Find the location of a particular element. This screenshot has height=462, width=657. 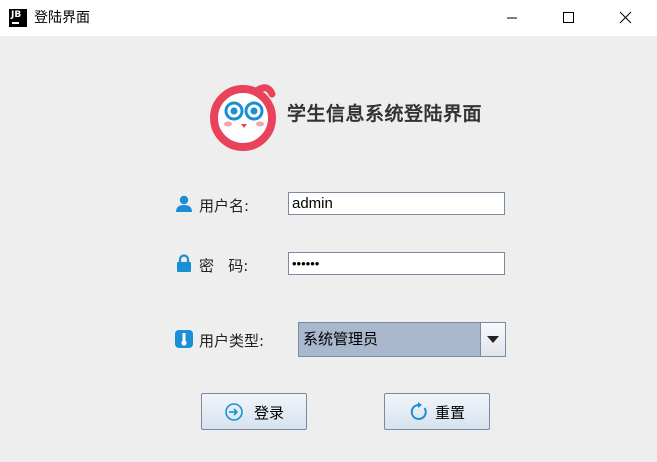

password-label: 密 码: is located at coordinates (224, 266).